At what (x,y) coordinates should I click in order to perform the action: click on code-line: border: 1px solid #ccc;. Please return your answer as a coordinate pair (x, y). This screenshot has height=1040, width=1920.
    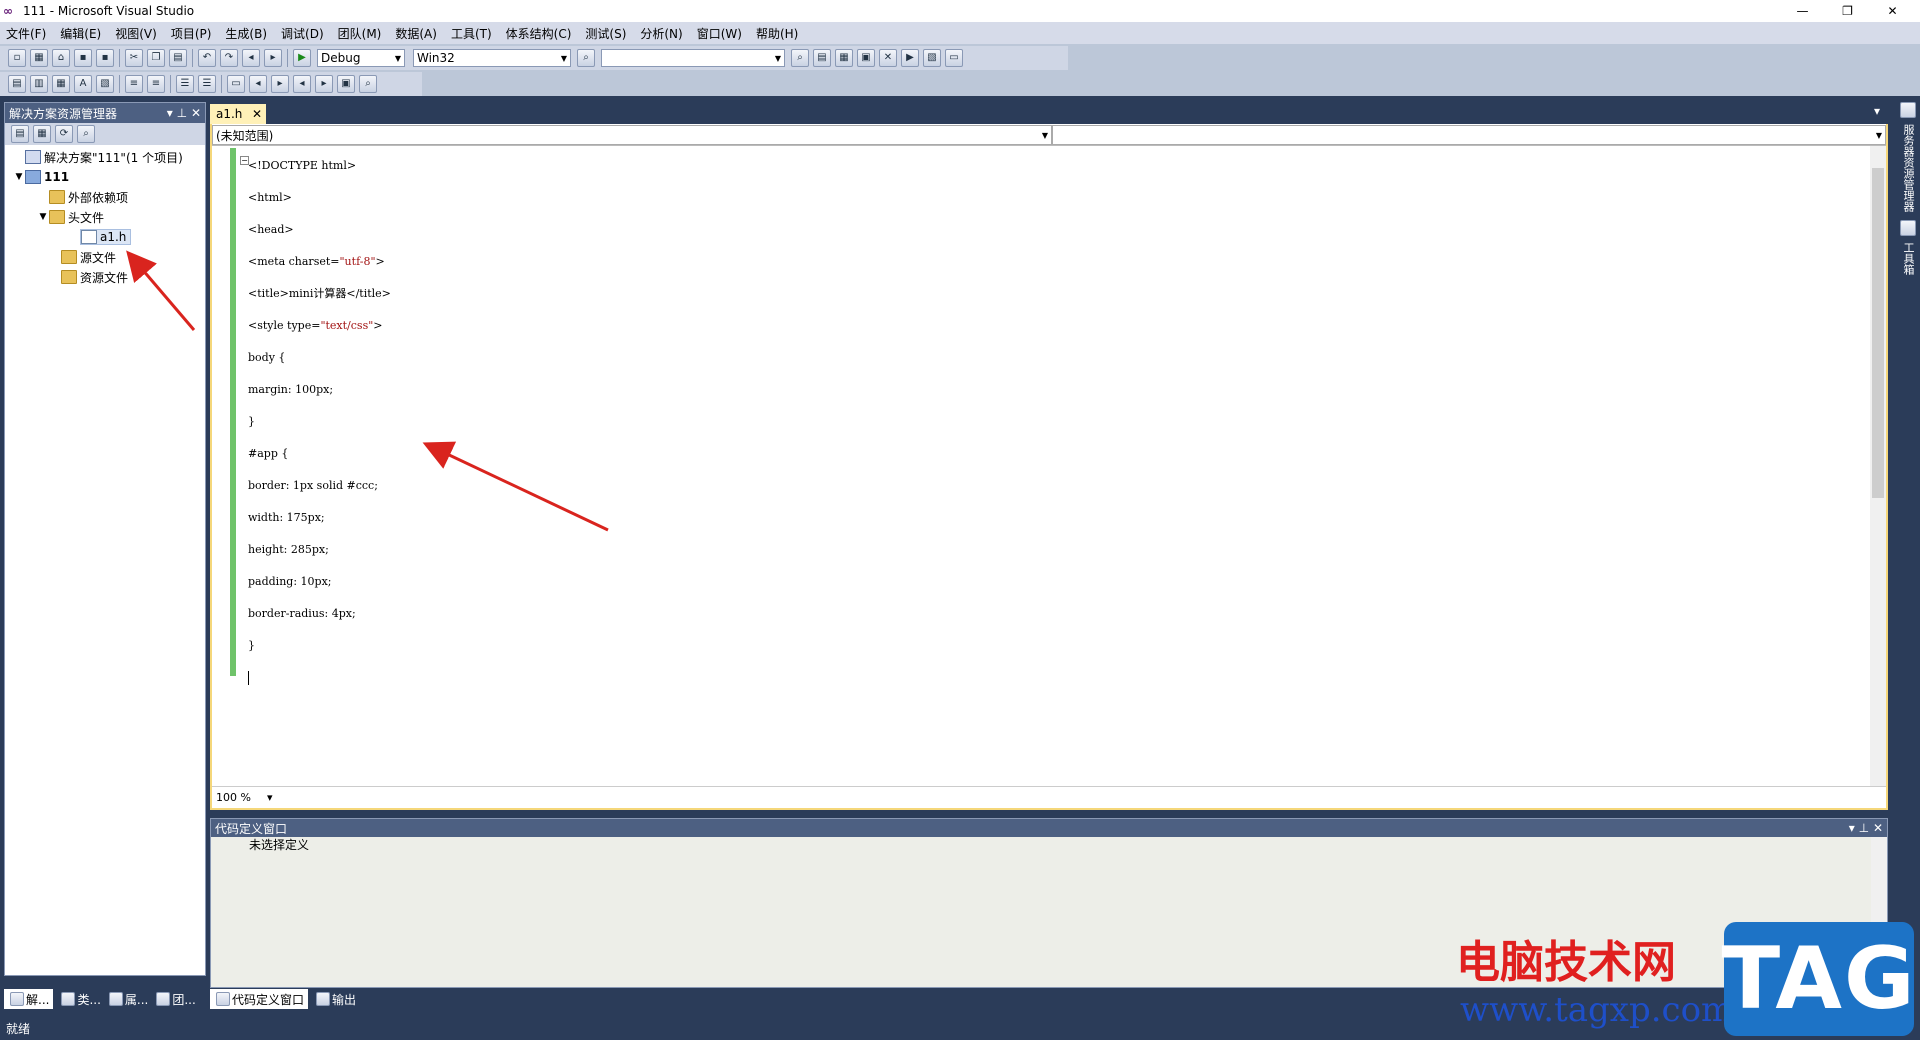
    Looking at the image, I should click on (319, 486).